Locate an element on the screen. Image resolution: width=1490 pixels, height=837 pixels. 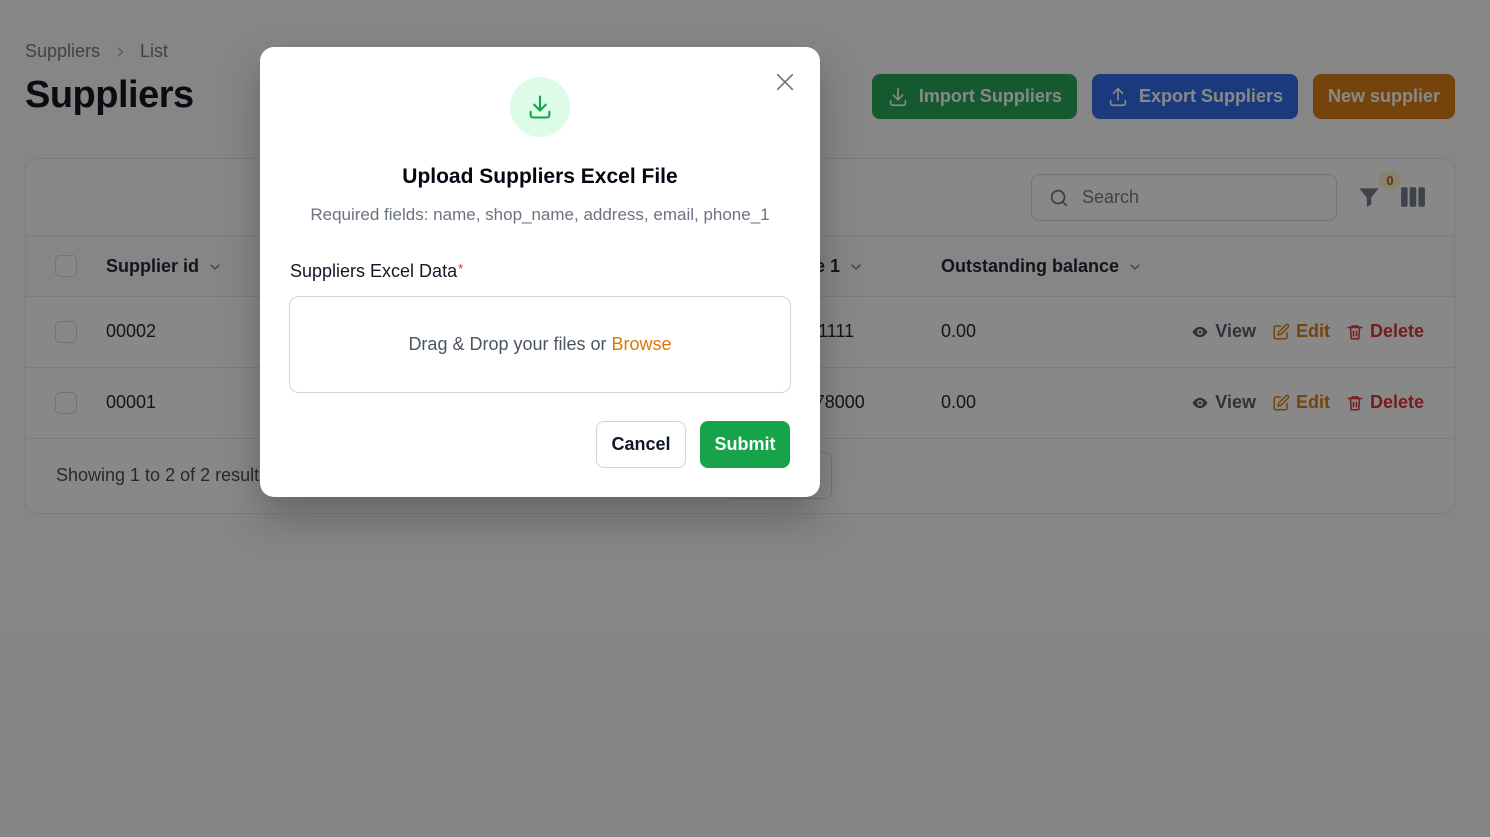
modal-icon is located at coordinates (540, 107).